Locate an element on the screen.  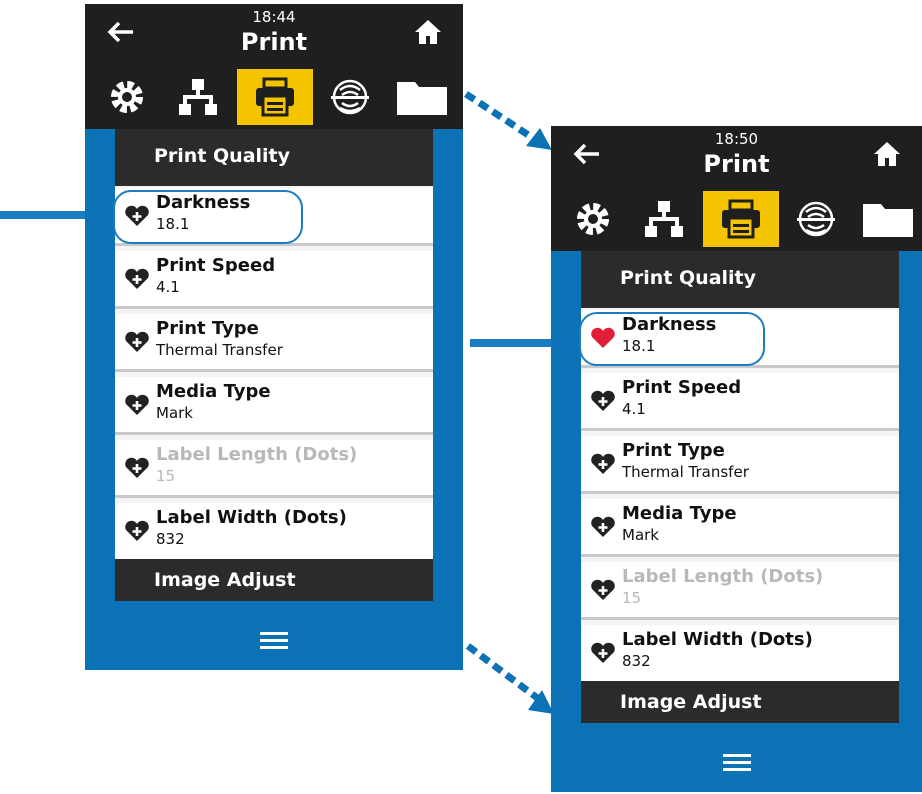
top-bar: 18:50 Print is located at coordinates (736, 157).